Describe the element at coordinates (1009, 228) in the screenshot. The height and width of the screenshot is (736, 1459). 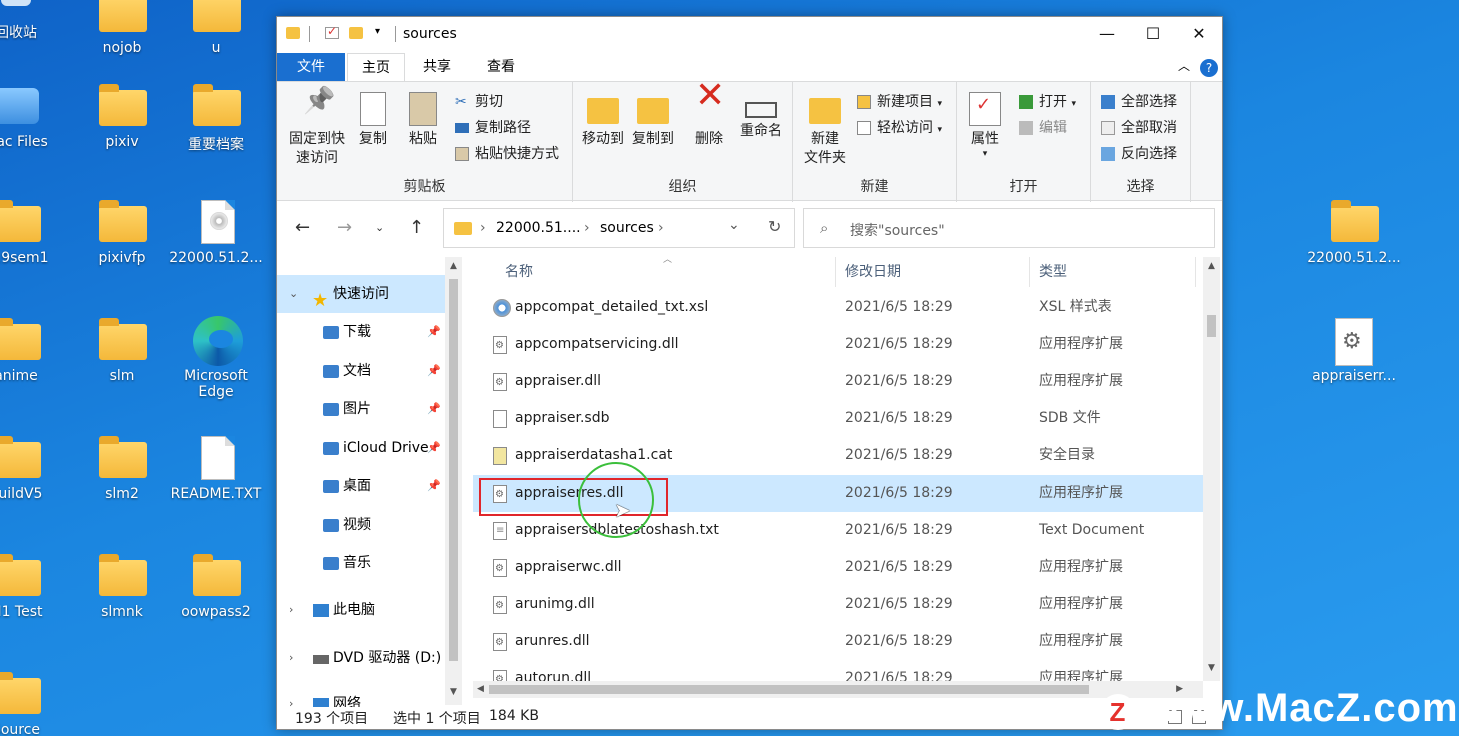
I see `search-box: ⌕ 搜索"sources"` at that location.